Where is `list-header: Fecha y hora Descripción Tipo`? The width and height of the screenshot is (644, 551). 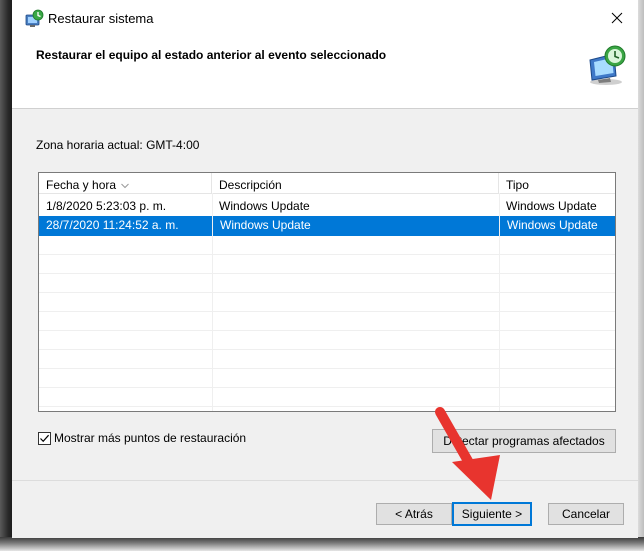
list-header: Fecha y hora Descripción Tipo is located at coordinates (327, 183).